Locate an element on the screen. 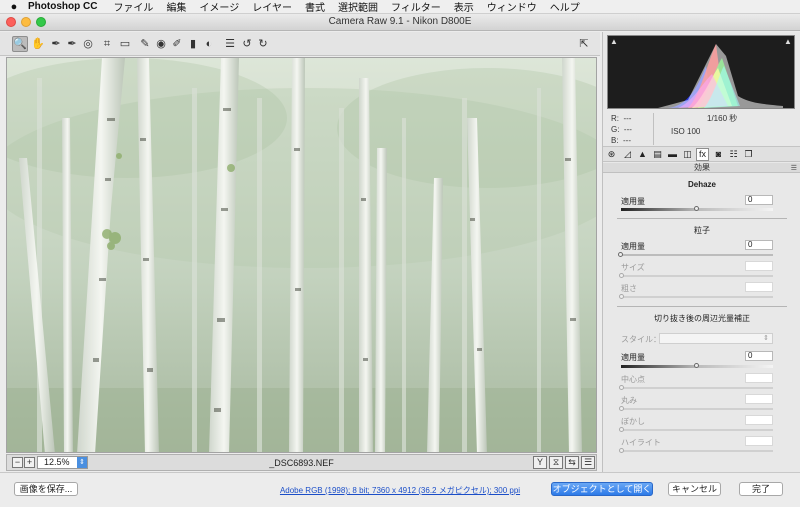 The height and width of the screenshot is (507, 800). grain-amount-slider is located at coordinates (695, 254).